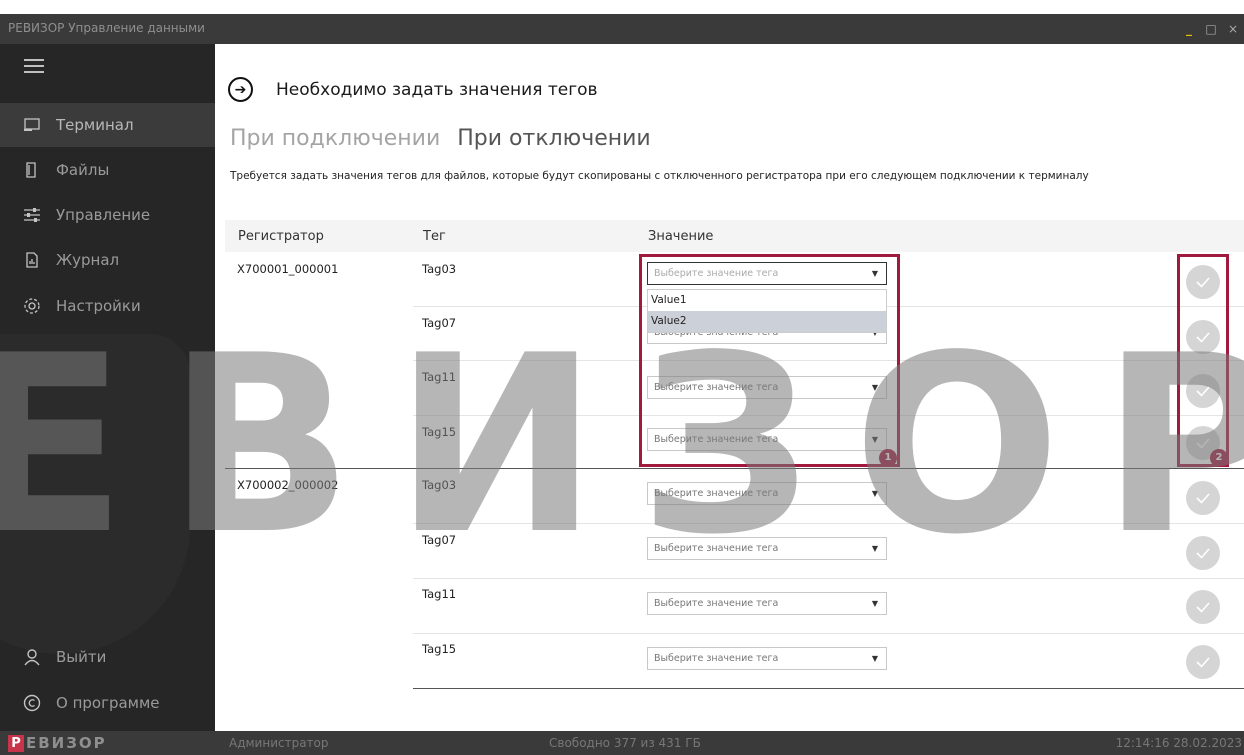 This screenshot has width=1244, height=755. I want to click on sidebar-item-terminal: Терминал, so click(107, 125).